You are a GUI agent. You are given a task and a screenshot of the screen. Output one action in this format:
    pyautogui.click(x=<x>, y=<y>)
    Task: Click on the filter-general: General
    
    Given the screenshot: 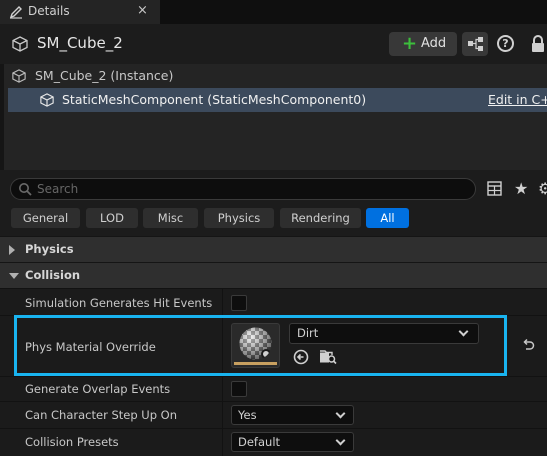 What is the action you would take?
    pyautogui.click(x=45, y=218)
    